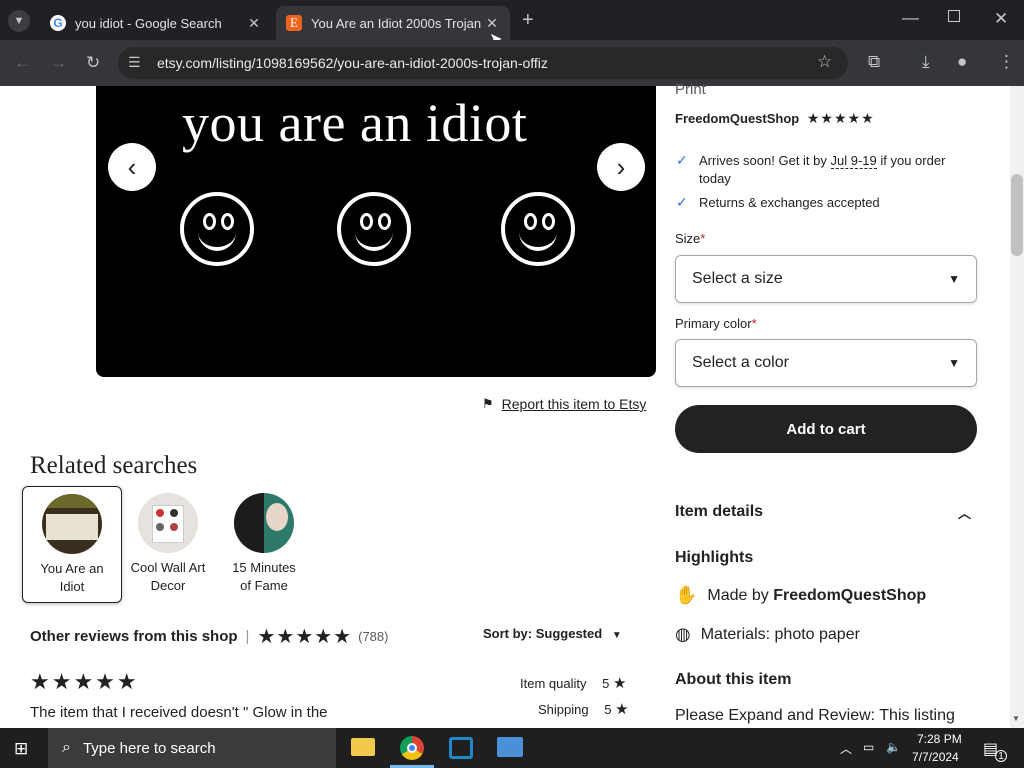  I want to click on shop-line: FreedomQuestShop ★★★★★, so click(775, 118).